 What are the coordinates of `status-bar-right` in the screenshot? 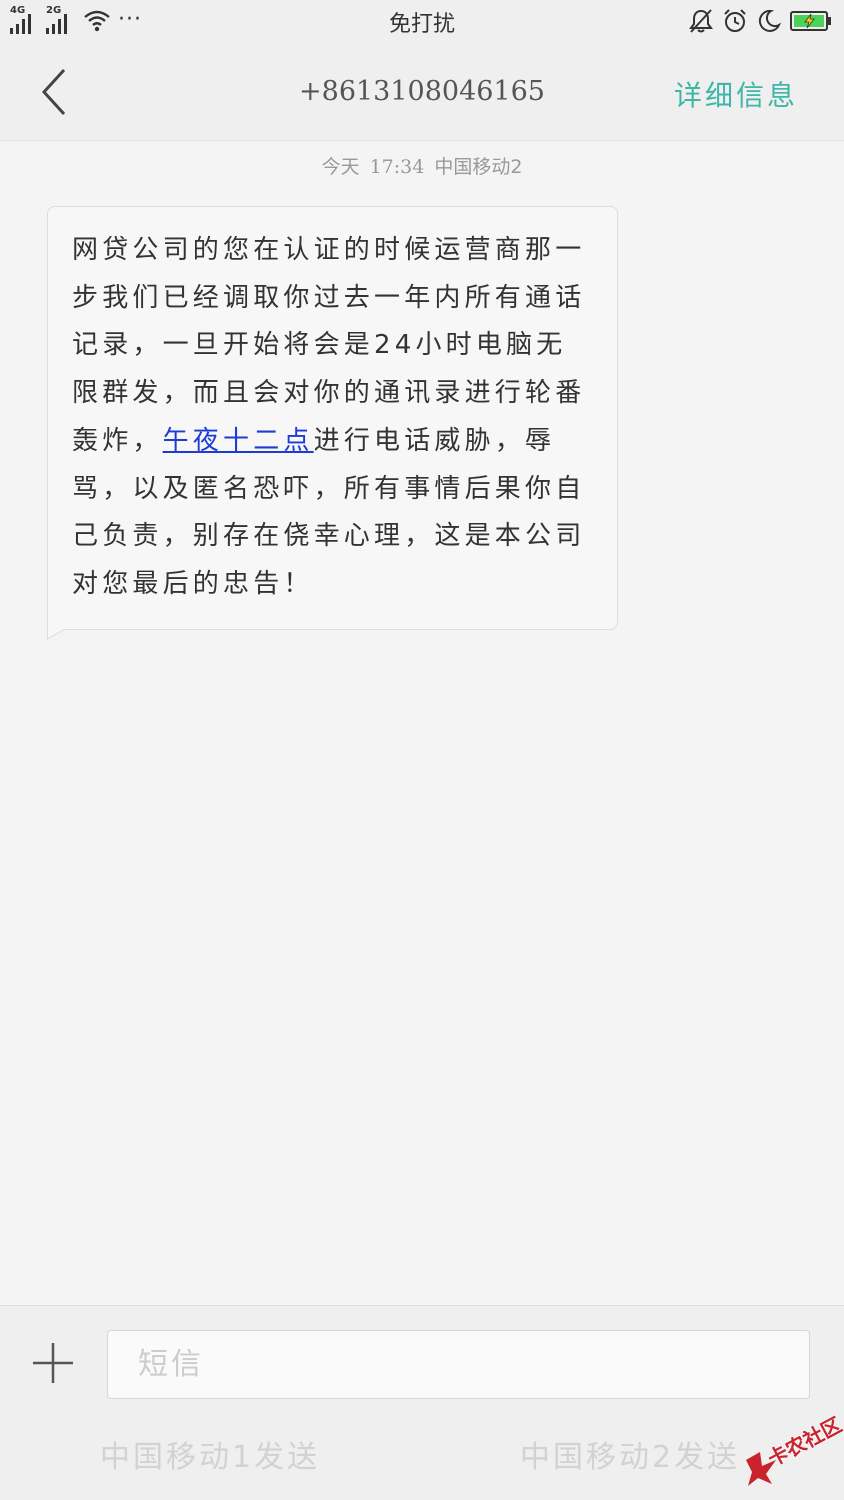 It's located at (760, 21).